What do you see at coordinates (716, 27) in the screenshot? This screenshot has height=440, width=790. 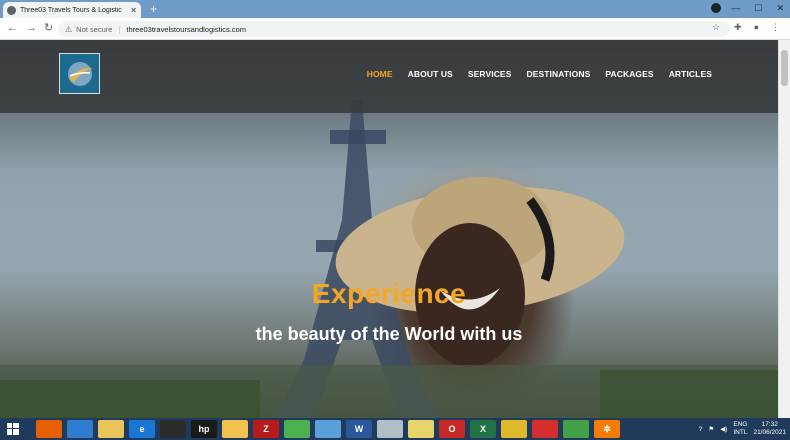 I see `bookmark-star-icon: ☆` at bounding box center [716, 27].